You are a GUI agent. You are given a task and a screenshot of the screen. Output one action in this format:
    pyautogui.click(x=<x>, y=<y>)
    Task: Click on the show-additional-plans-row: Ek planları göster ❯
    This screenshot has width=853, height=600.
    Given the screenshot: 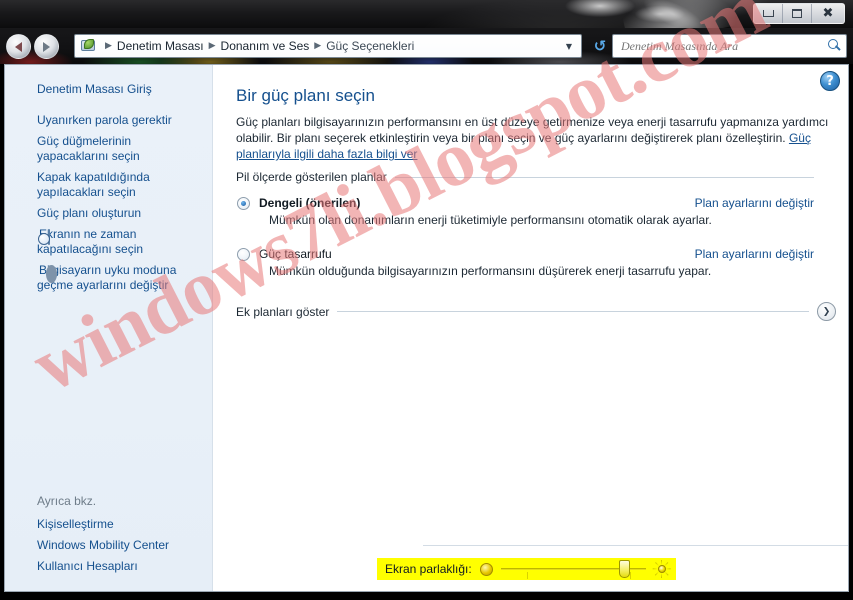 What is the action you would take?
    pyautogui.click(x=536, y=311)
    